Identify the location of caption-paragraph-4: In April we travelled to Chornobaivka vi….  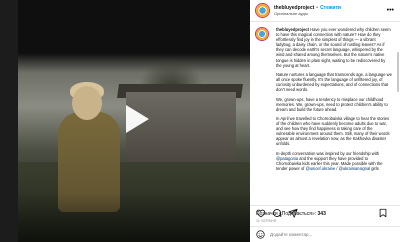
(333, 131).